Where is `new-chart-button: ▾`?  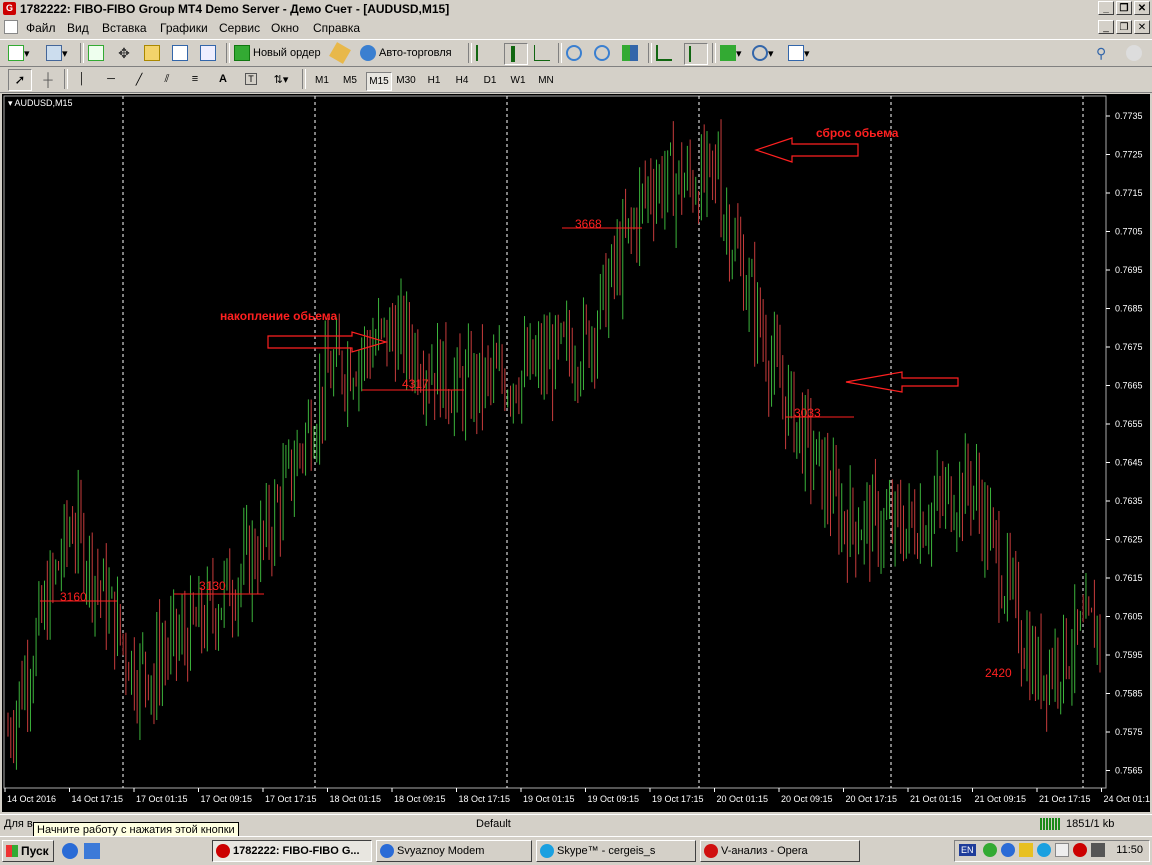
new-chart-button: ▾ is located at coordinates (19, 53).